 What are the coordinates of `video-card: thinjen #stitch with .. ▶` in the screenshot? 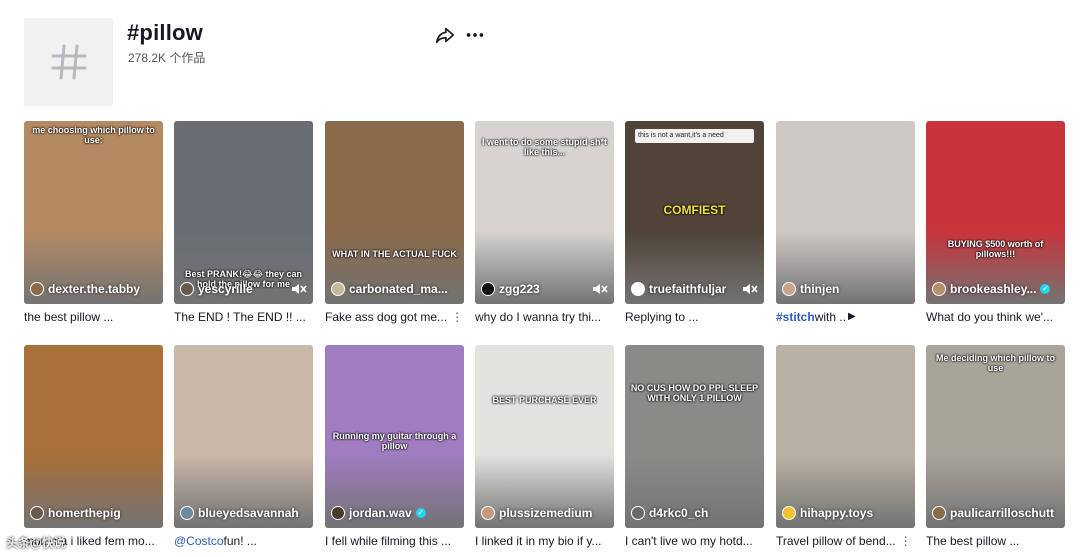 It's located at (845, 222).